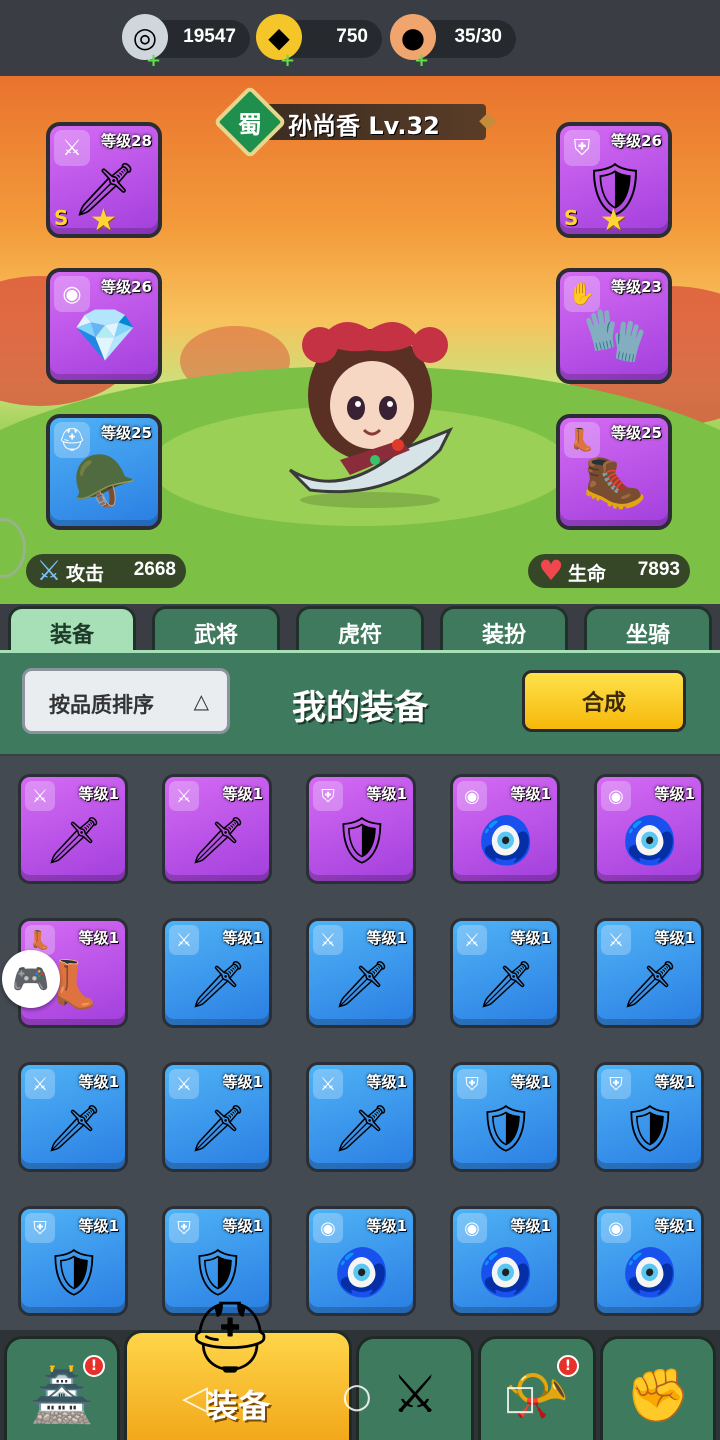 Image resolution: width=720 pixels, height=1440 pixels. I want to click on horn-icon: 📯, so click(537, 1396).